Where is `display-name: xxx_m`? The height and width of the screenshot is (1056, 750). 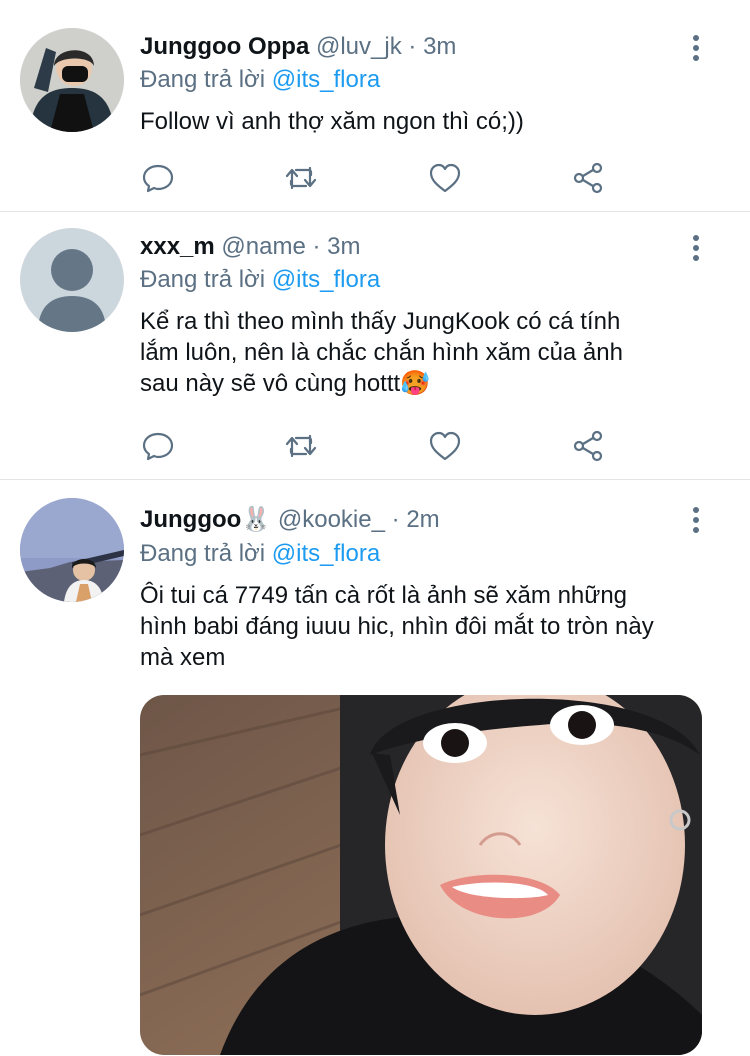
display-name: xxx_m is located at coordinates (177, 246).